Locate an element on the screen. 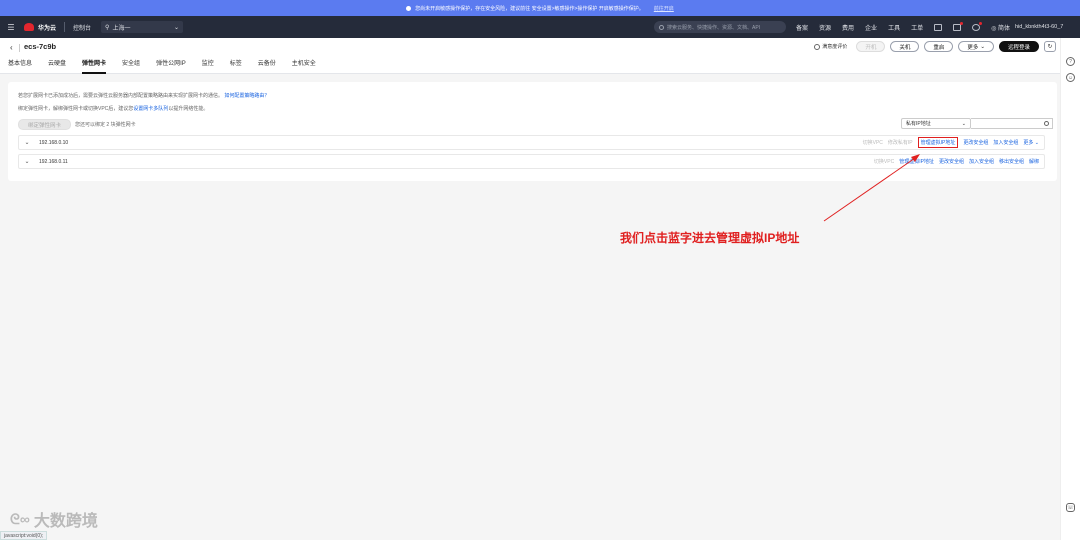  feedback-smile-icon: ☺ is located at coordinates (1070, 77).